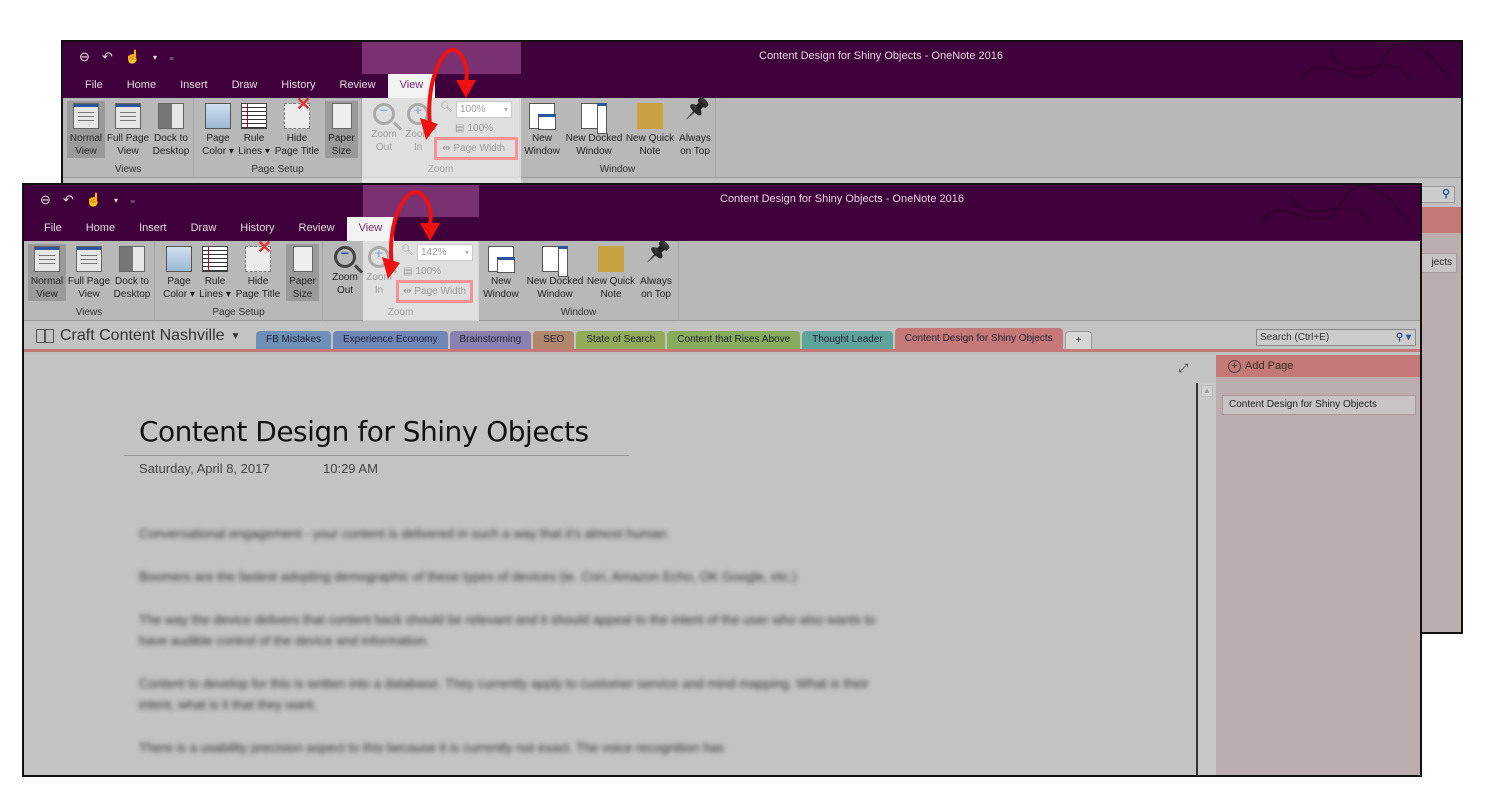  What do you see at coordinates (142, 335) in the screenshot?
I see `notebook-name: Craft Content Nashville` at bounding box center [142, 335].